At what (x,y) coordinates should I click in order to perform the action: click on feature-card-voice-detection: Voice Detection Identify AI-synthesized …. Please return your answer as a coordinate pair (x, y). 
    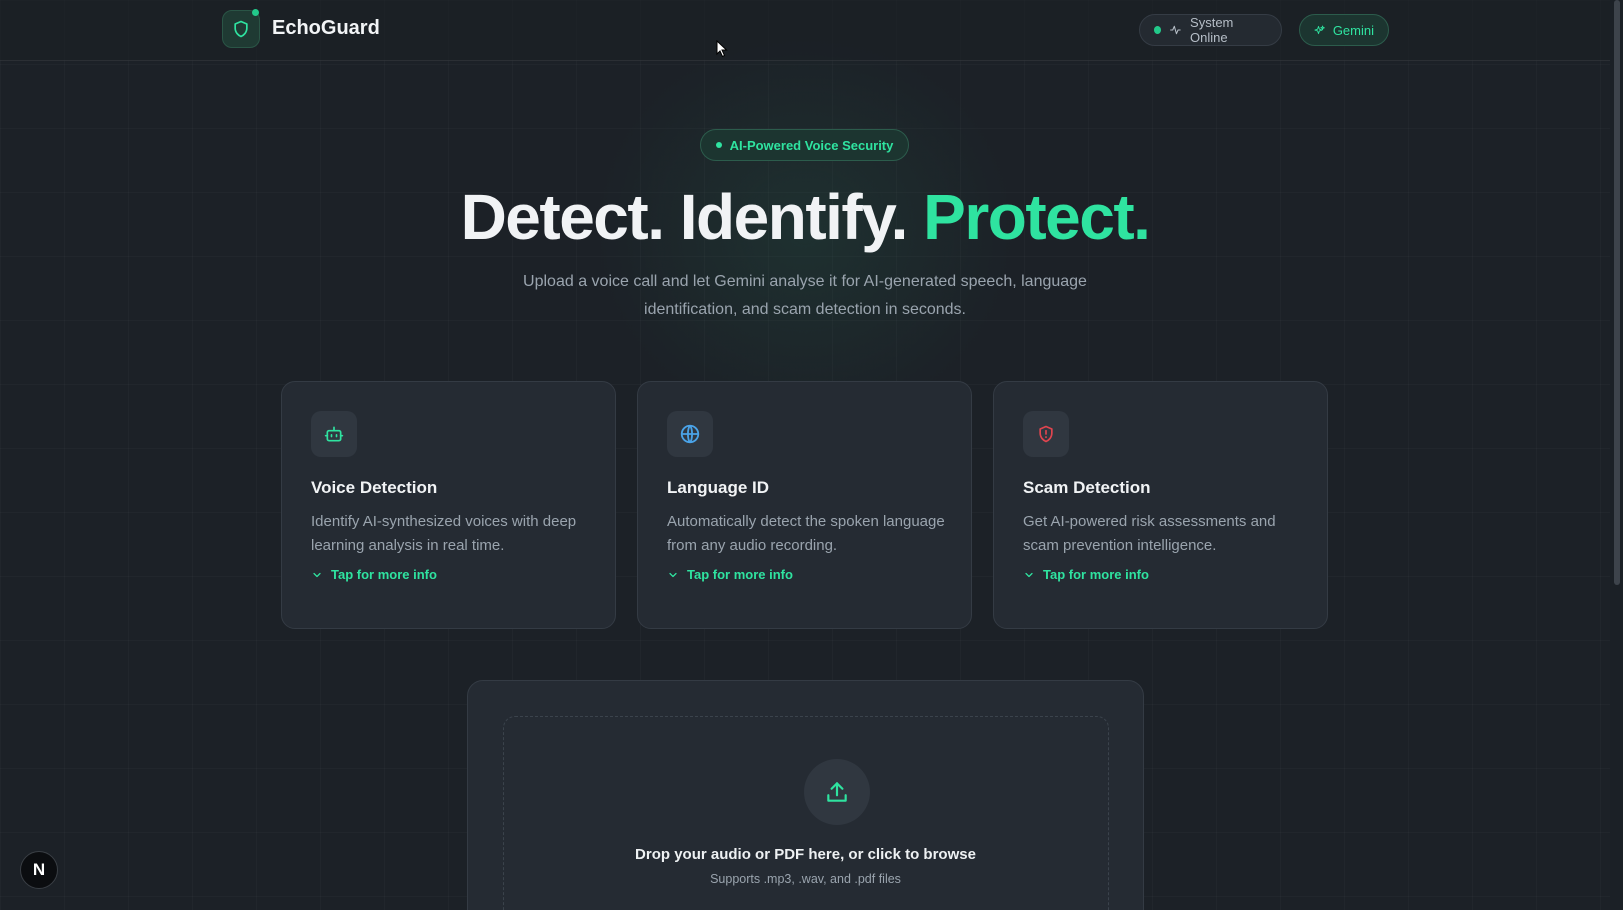
    Looking at the image, I should click on (448, 505).